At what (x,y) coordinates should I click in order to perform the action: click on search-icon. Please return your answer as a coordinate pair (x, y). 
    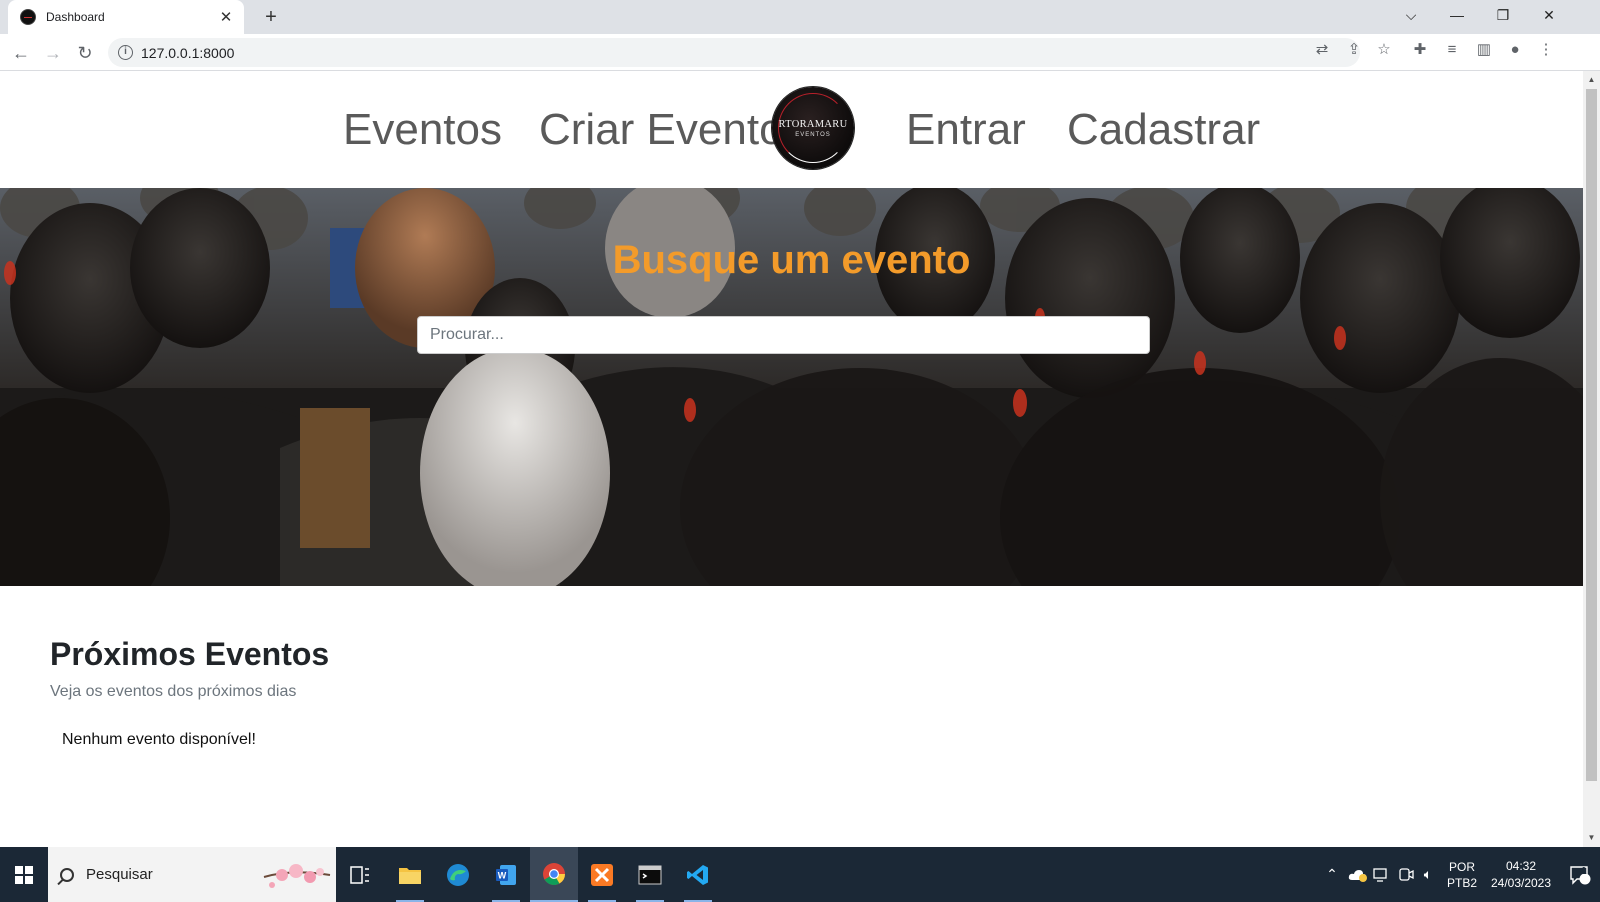
    Looking at the image, I should click on (67, 874).